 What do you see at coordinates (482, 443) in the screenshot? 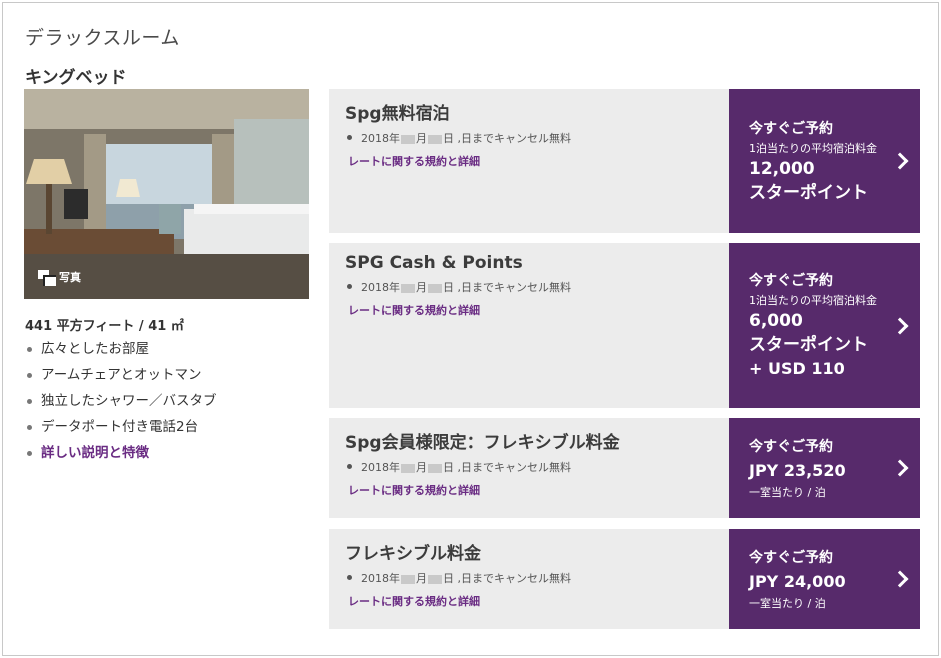
I see `rate-name: Spg会員様限定：フレキシブル料金` at bounding box center [482, 443].